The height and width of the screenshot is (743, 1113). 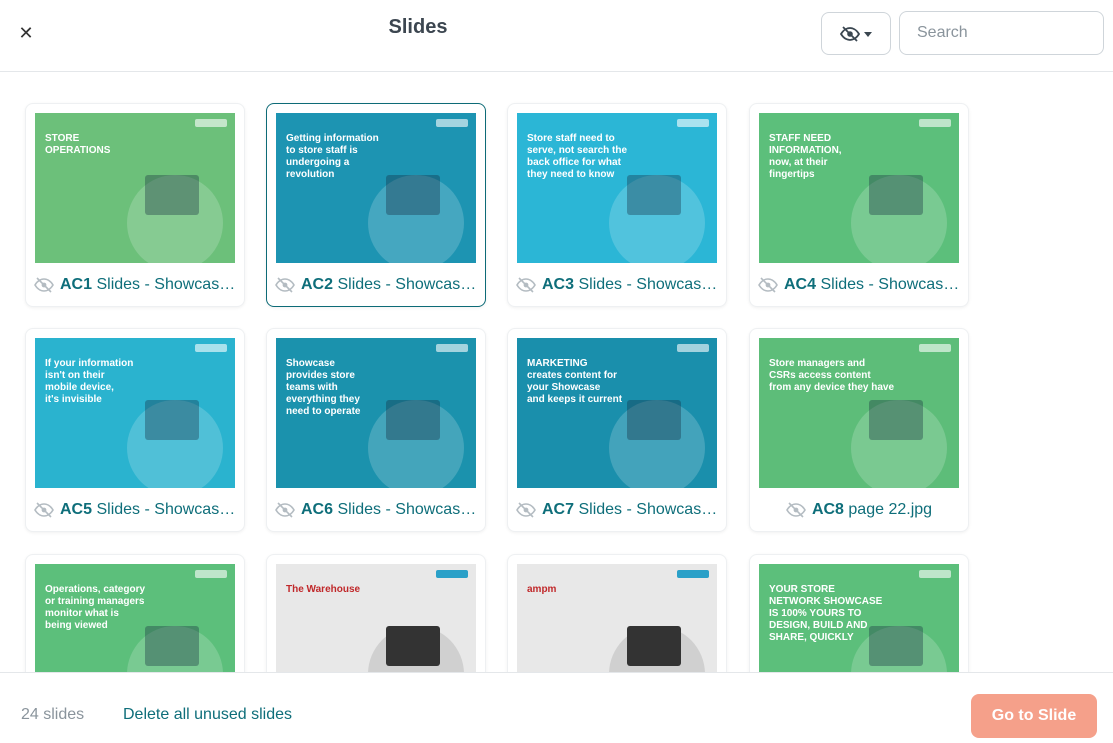 I want to click on slide-name: Slides - Showcase Workshop AC6.jpg, so click(x=407, y=509).